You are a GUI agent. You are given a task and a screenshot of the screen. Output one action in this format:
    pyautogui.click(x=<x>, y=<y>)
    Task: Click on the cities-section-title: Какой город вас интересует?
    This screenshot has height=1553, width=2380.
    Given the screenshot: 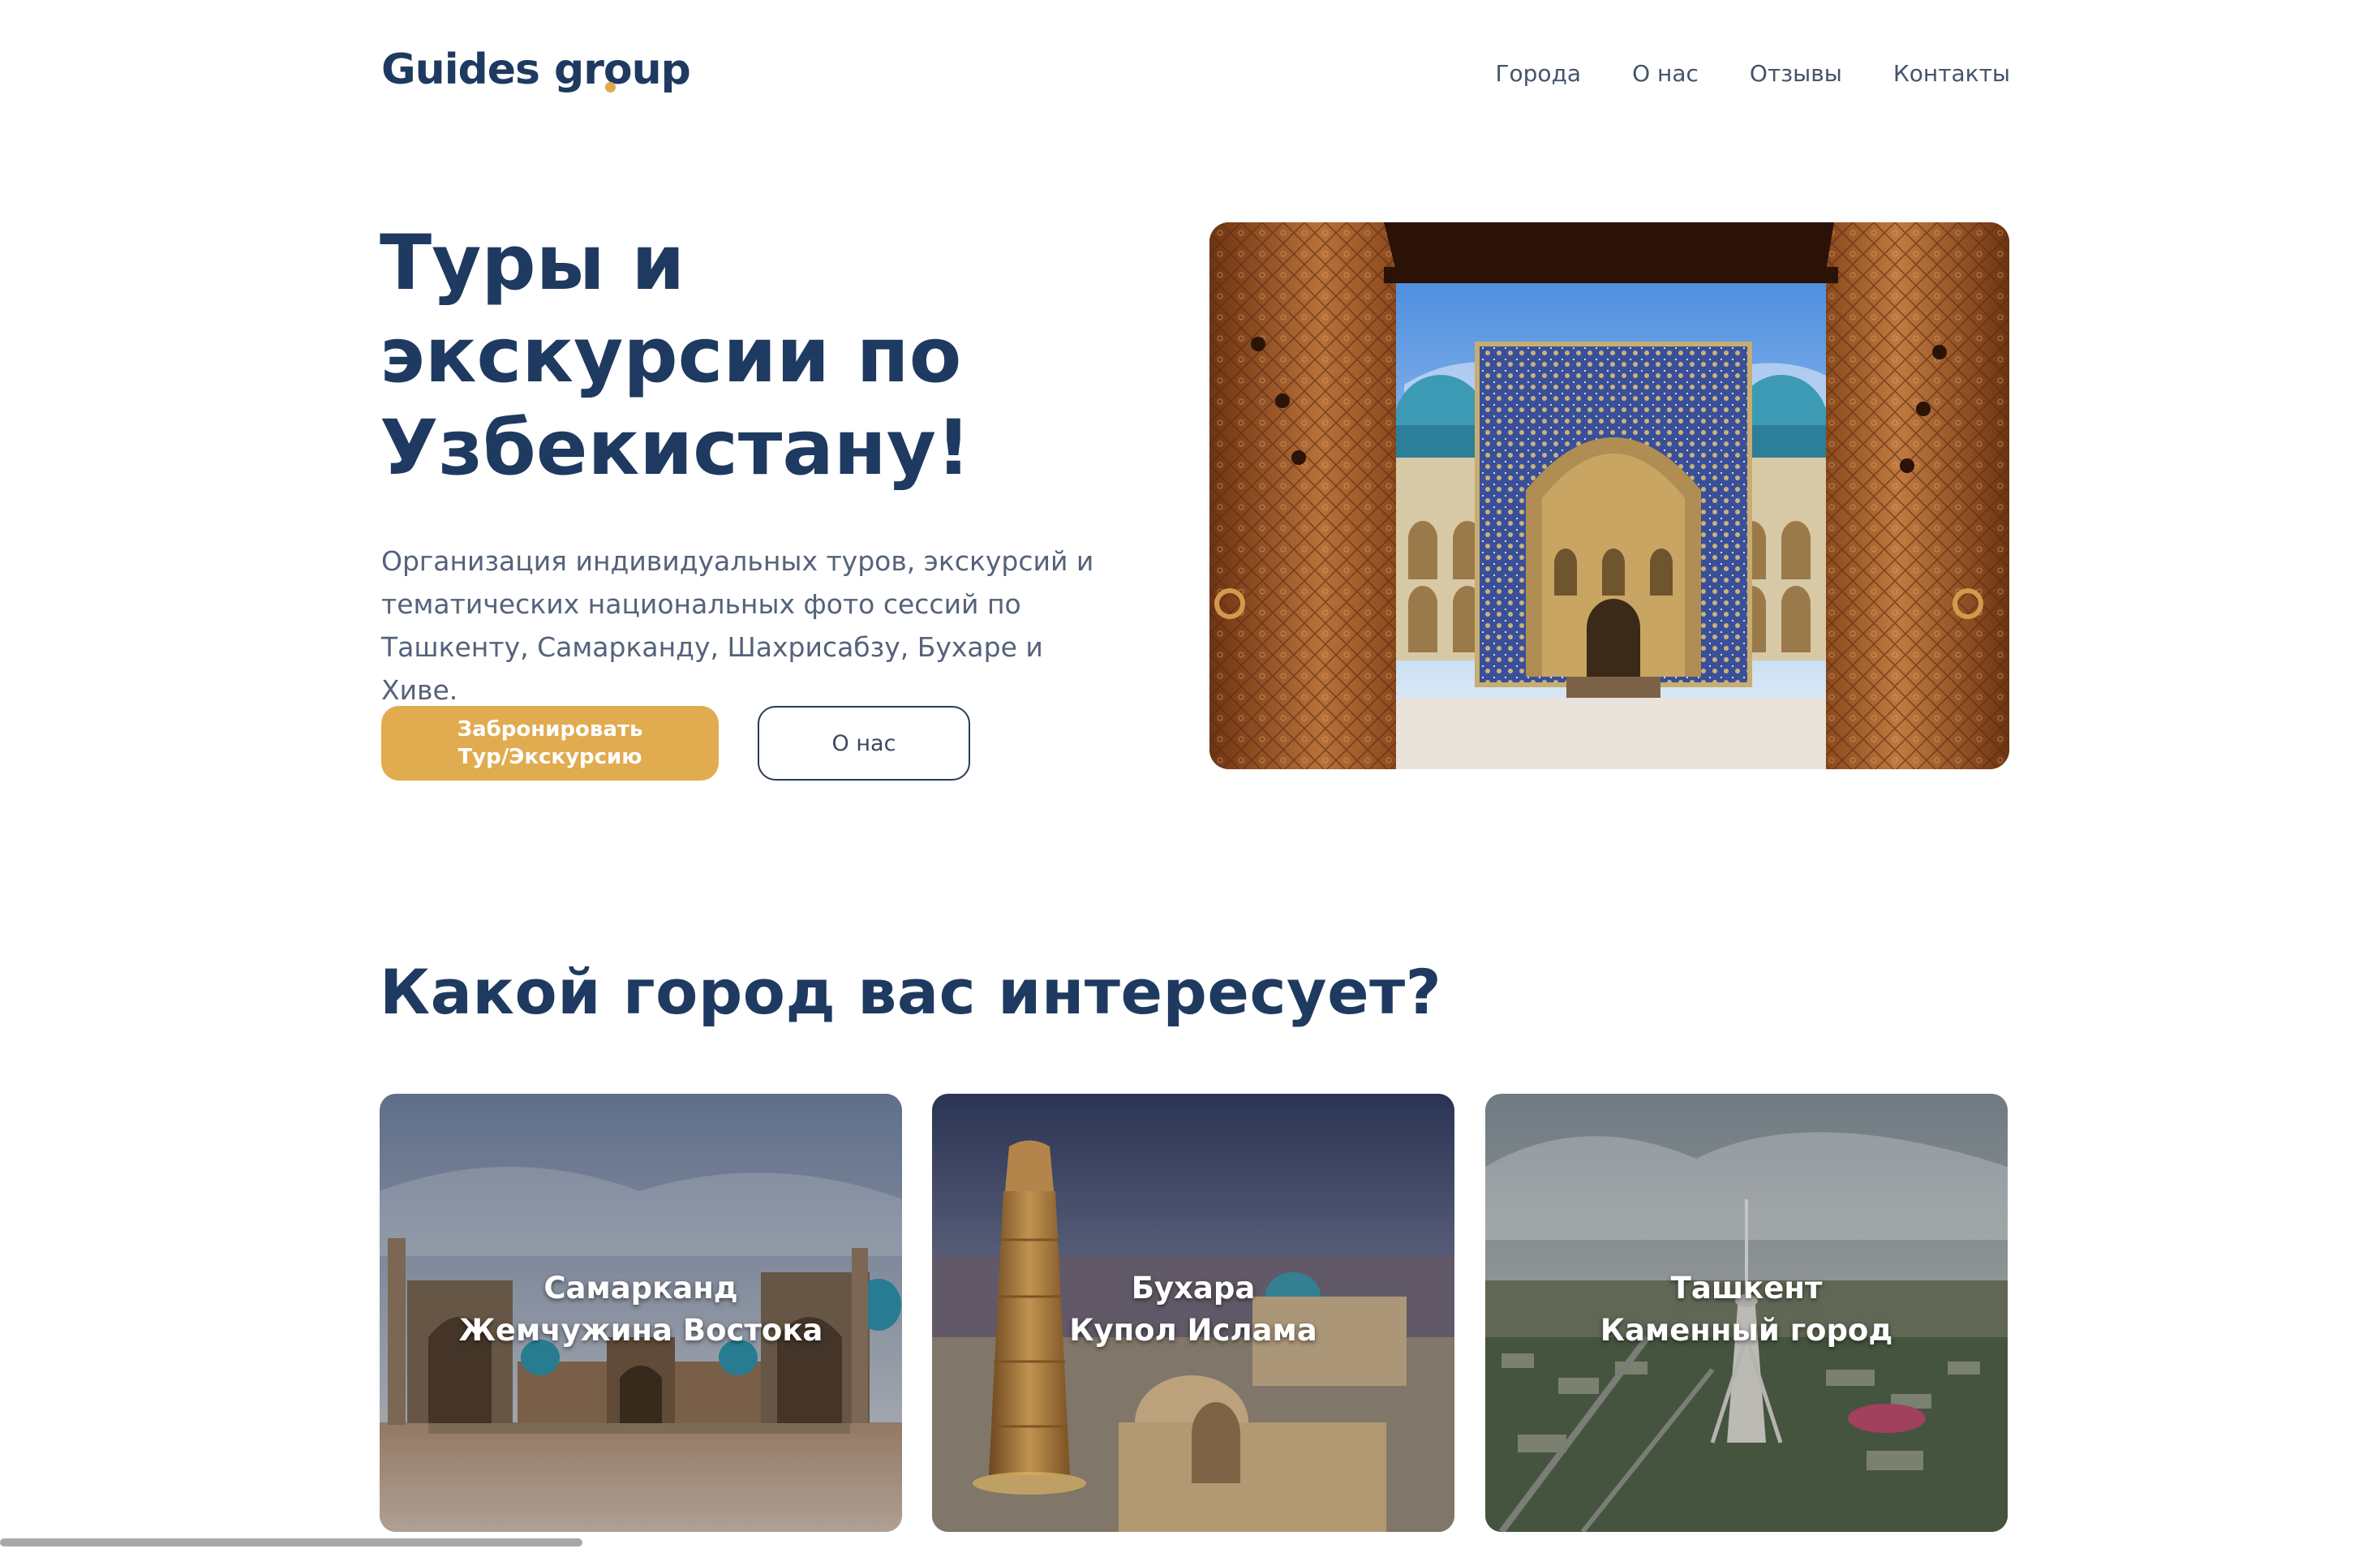 What is the action you would take?
    pyautogui.click(x=911, y=992)
    